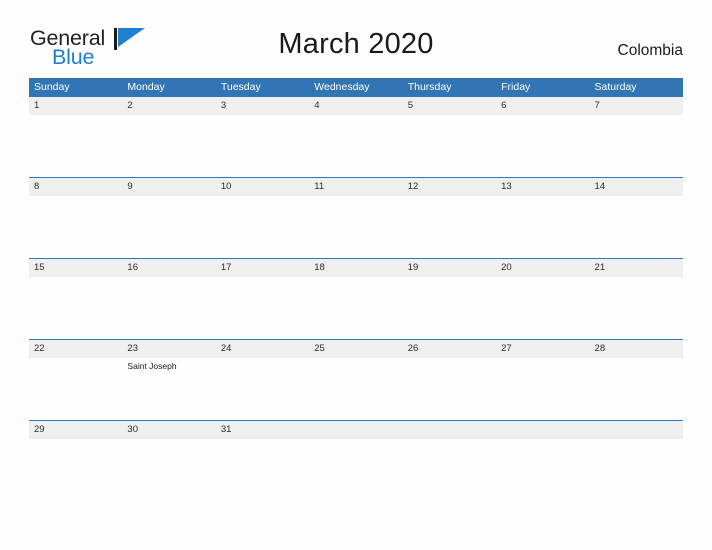 Image resolution: width=712 pixels, height=550 pixels. Describe the element at coordinates (542, 349) in the screenshot. I see `day-number: 27` at that location.